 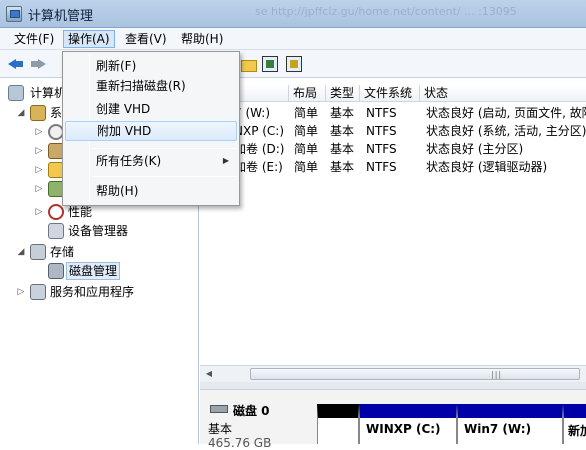 I want to click on horizontal-scrollbar: ◀ |||, so click(x=393, y=373).